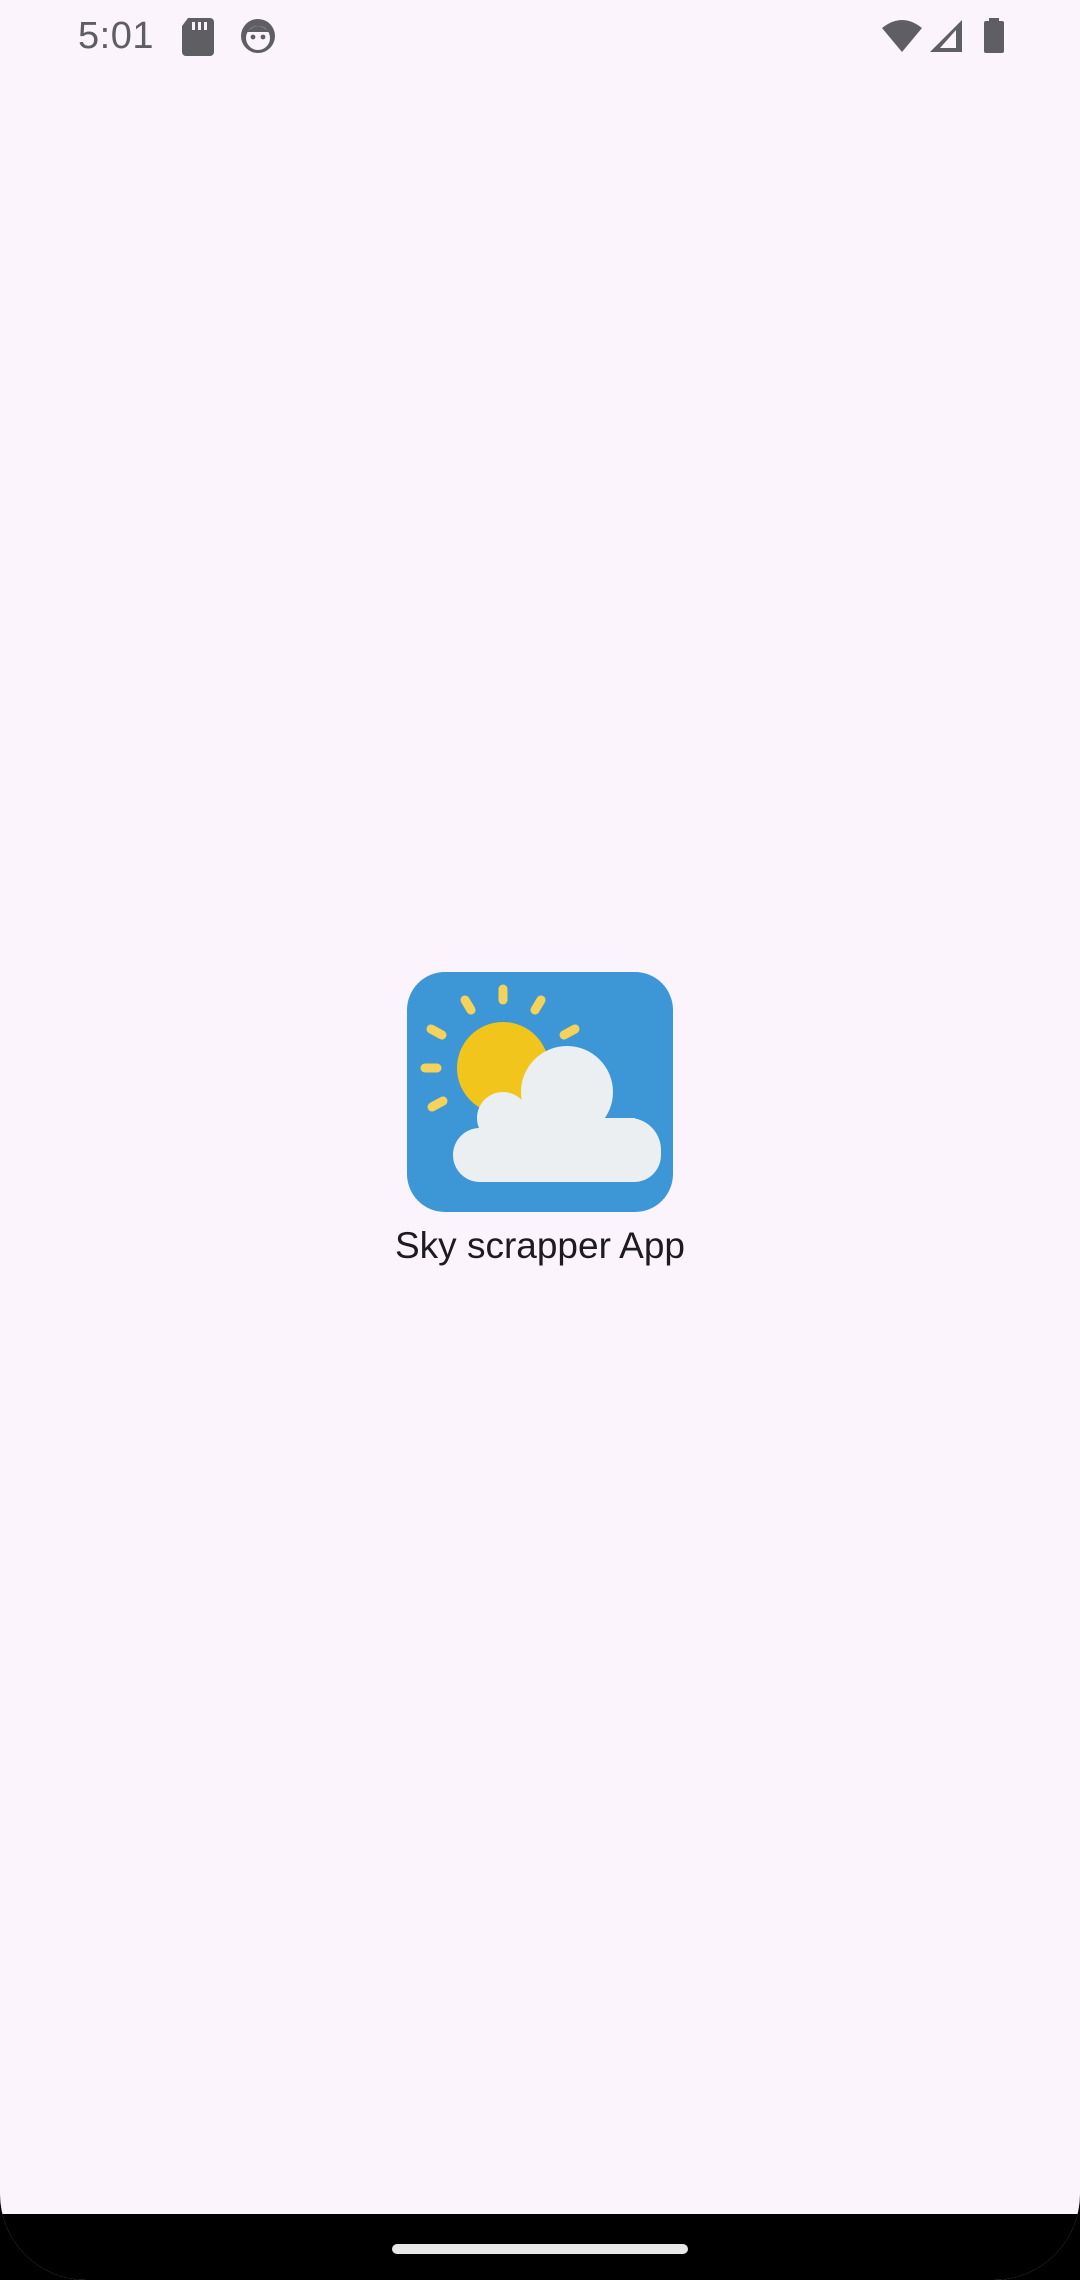 The image size is (1080, 2280). Describe the element at coordinates (540, 1245) in the screenshot. I see `app-name-label: Sky scrapper App` at that location.